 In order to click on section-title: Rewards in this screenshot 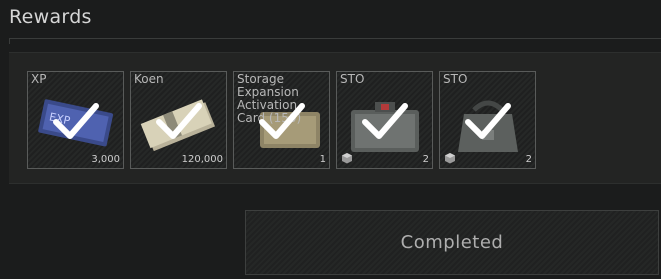, I will do `click(50, 17)`.